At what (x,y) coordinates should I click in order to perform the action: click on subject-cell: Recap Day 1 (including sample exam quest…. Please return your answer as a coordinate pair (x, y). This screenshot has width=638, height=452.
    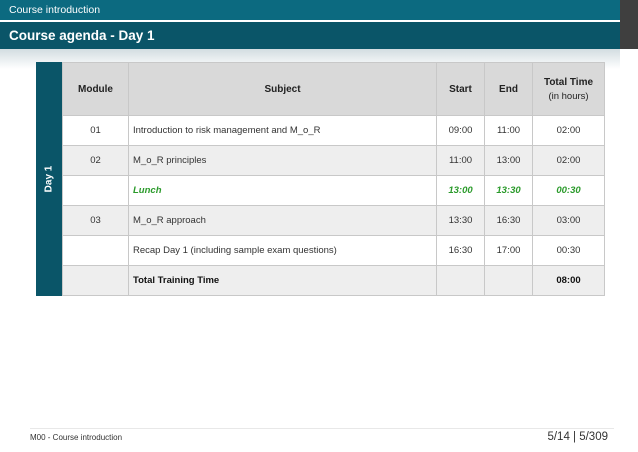
    Looking at the image, I should click on (282, 250).